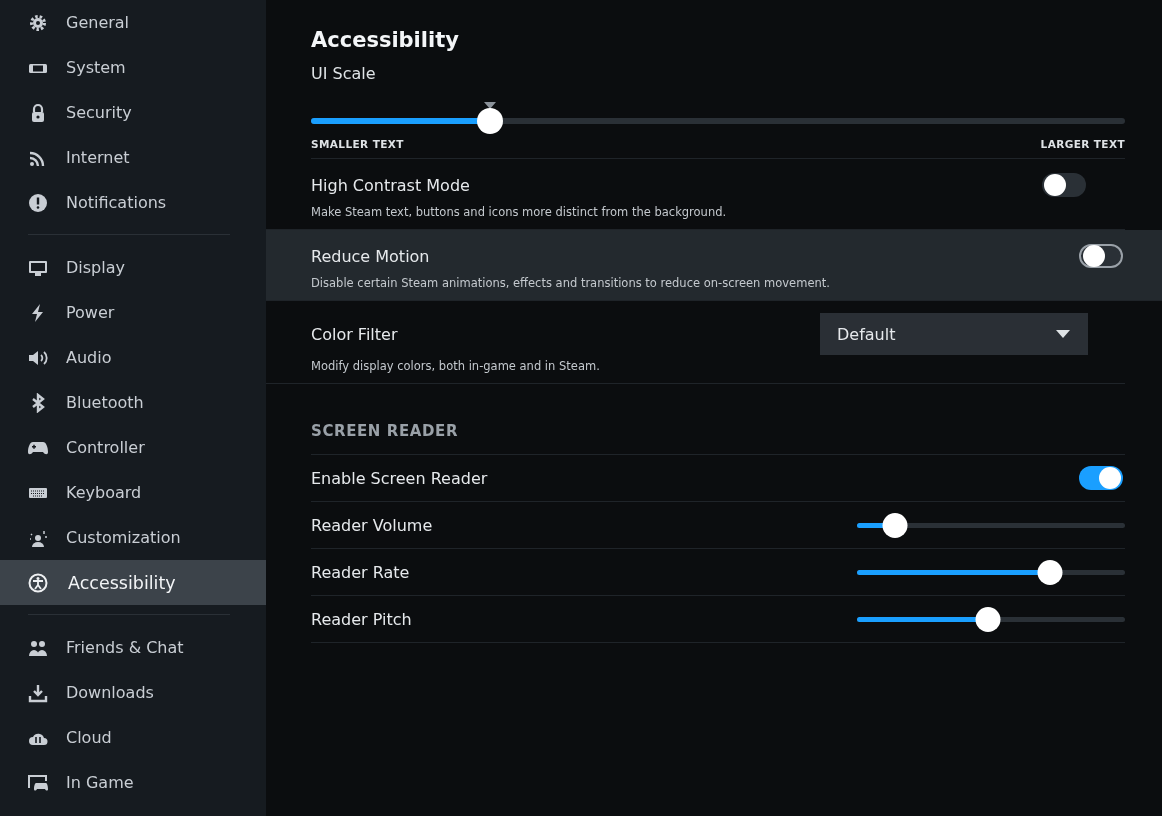 The image size is (1162, 816). What do you see at coordinates (38, 782) in the screenshot?
I see `screen-gamepad-icon` at bounding box center [38, 782].